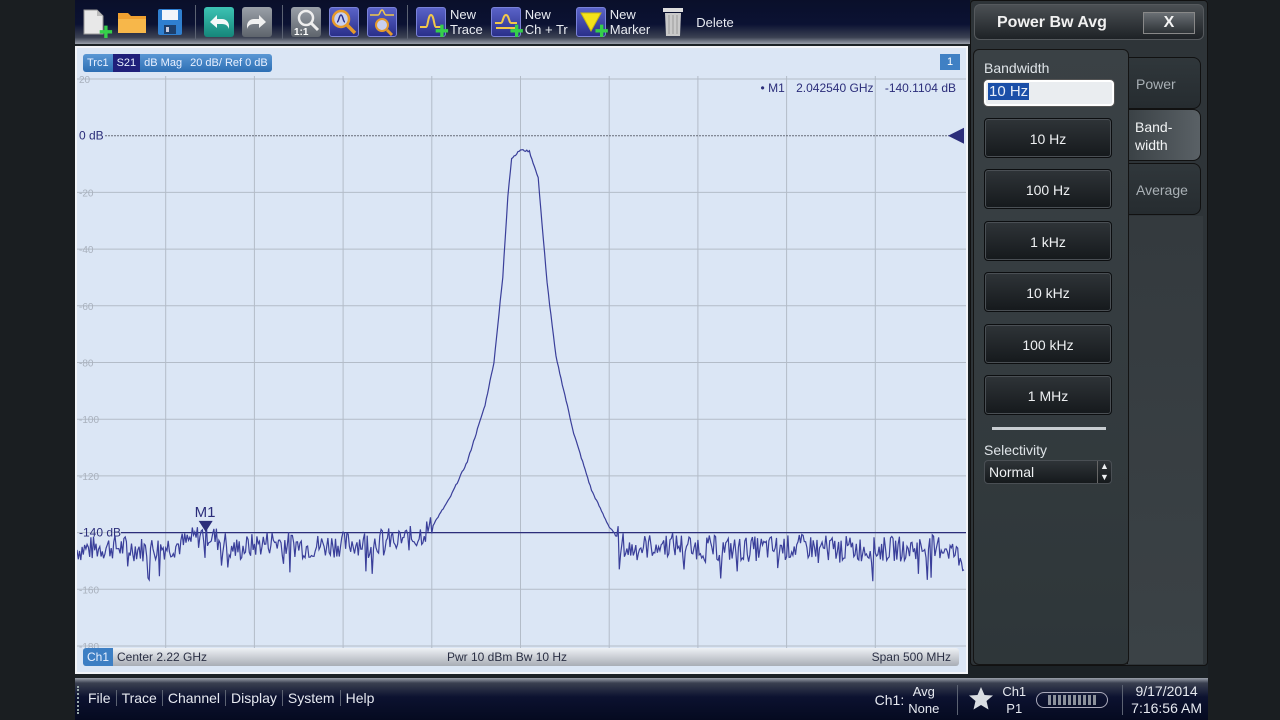  I want to click on pane-divider, so click(1049, 428).